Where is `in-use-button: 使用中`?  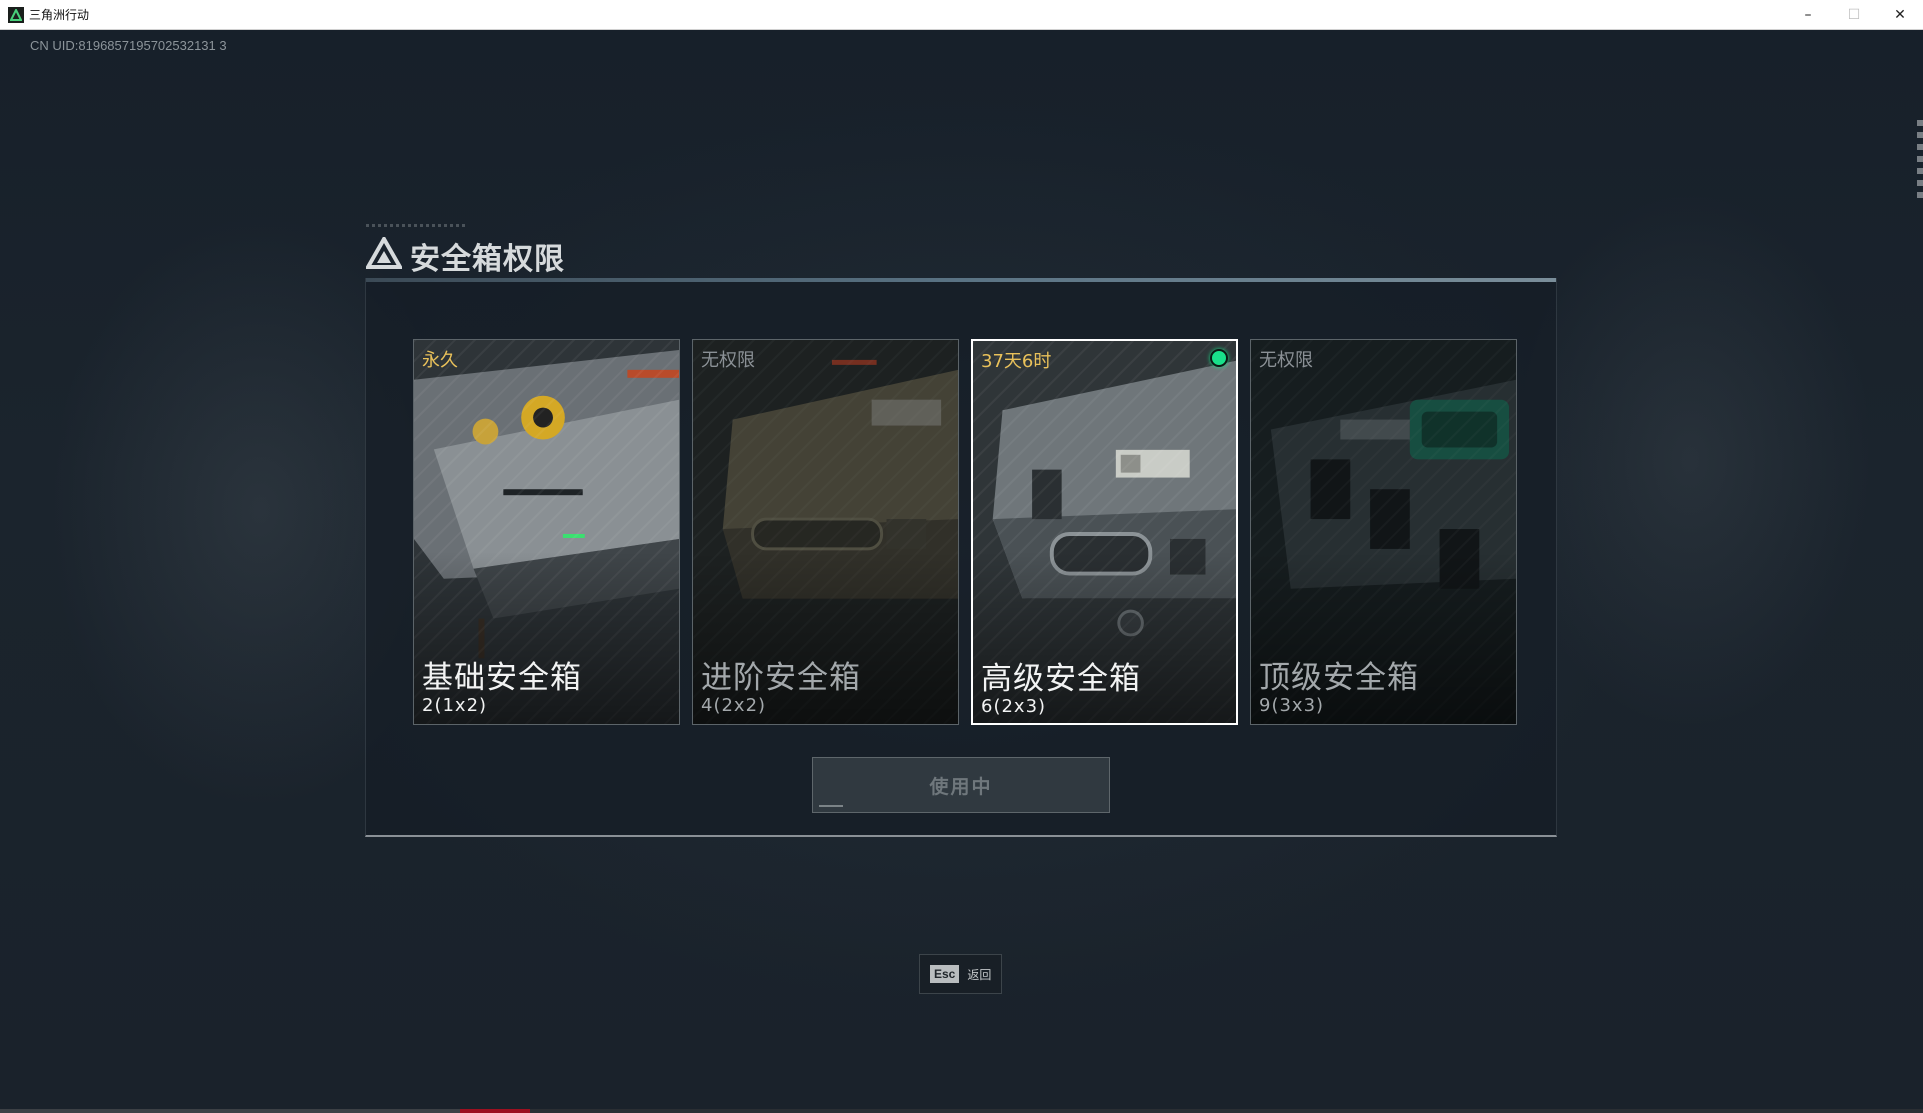 in-use-button: 使用中 is located at coordinates (961, 785).